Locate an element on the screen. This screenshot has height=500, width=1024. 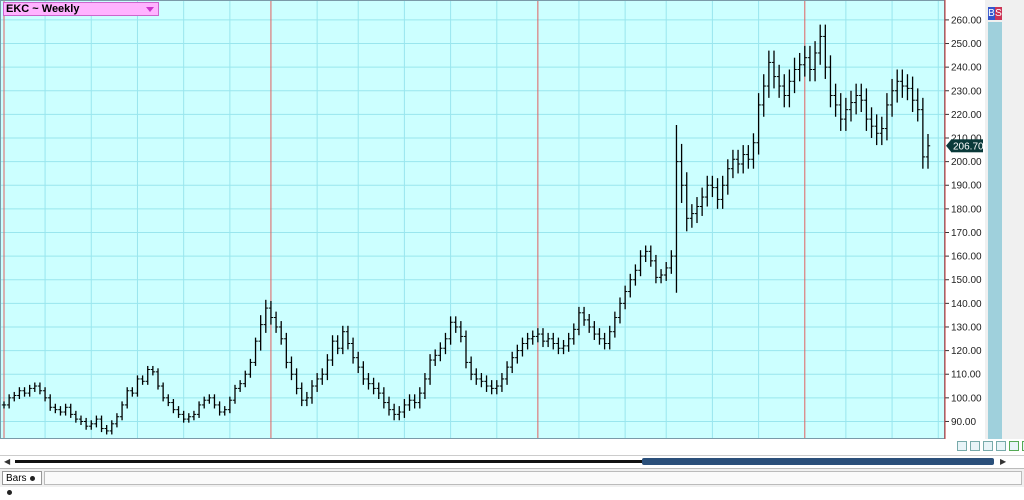
y-tick-label: 120.00 is located at coordinates (966, 351).